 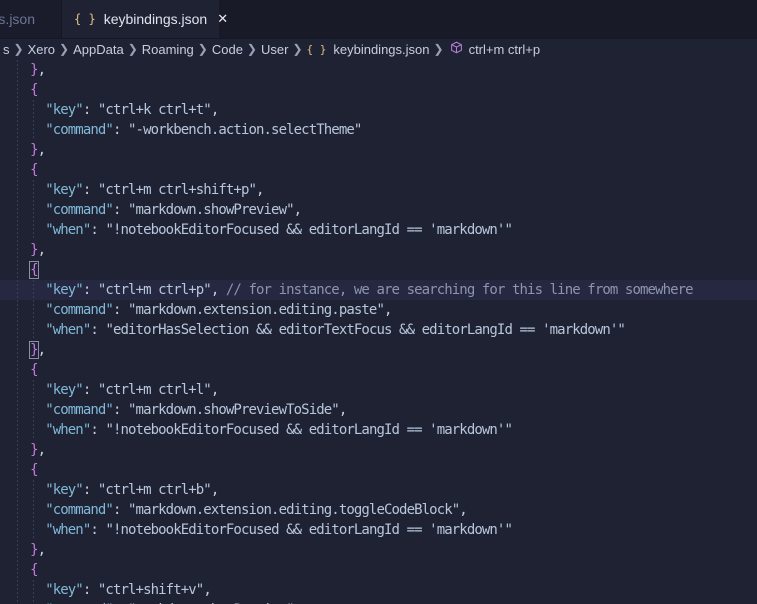 I want to click on code-line: "key": "ctrl+m ctrl+shift+p",, so click(x=378, y=190).